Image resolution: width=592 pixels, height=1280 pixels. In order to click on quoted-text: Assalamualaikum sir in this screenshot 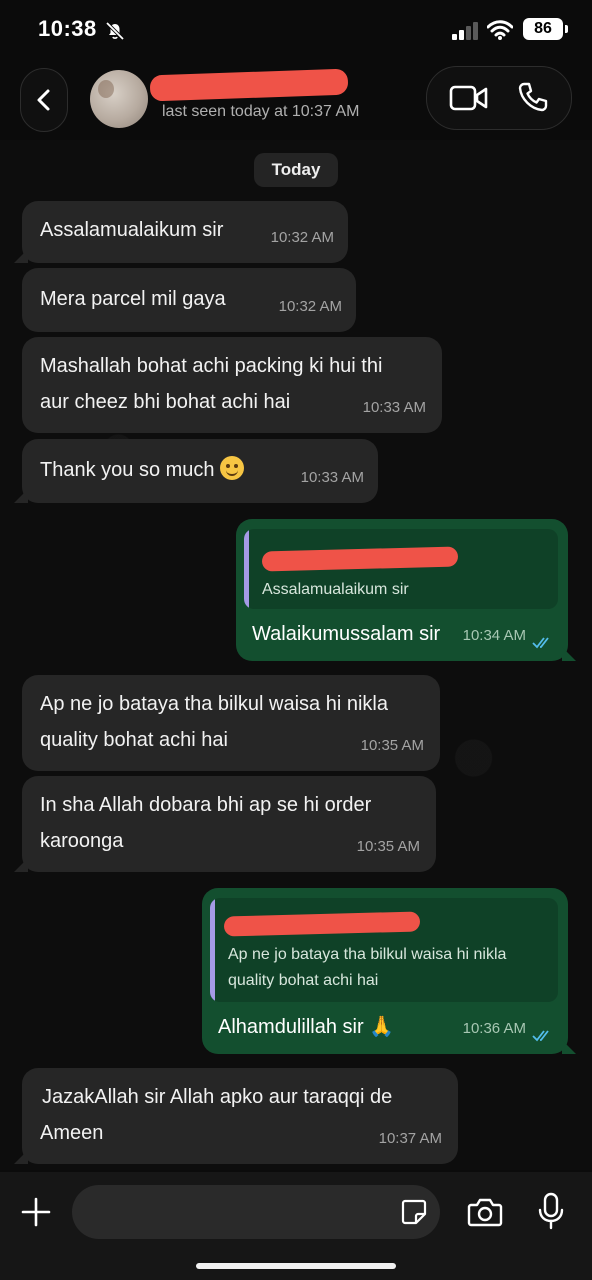, I will do `click(335, 589)`.